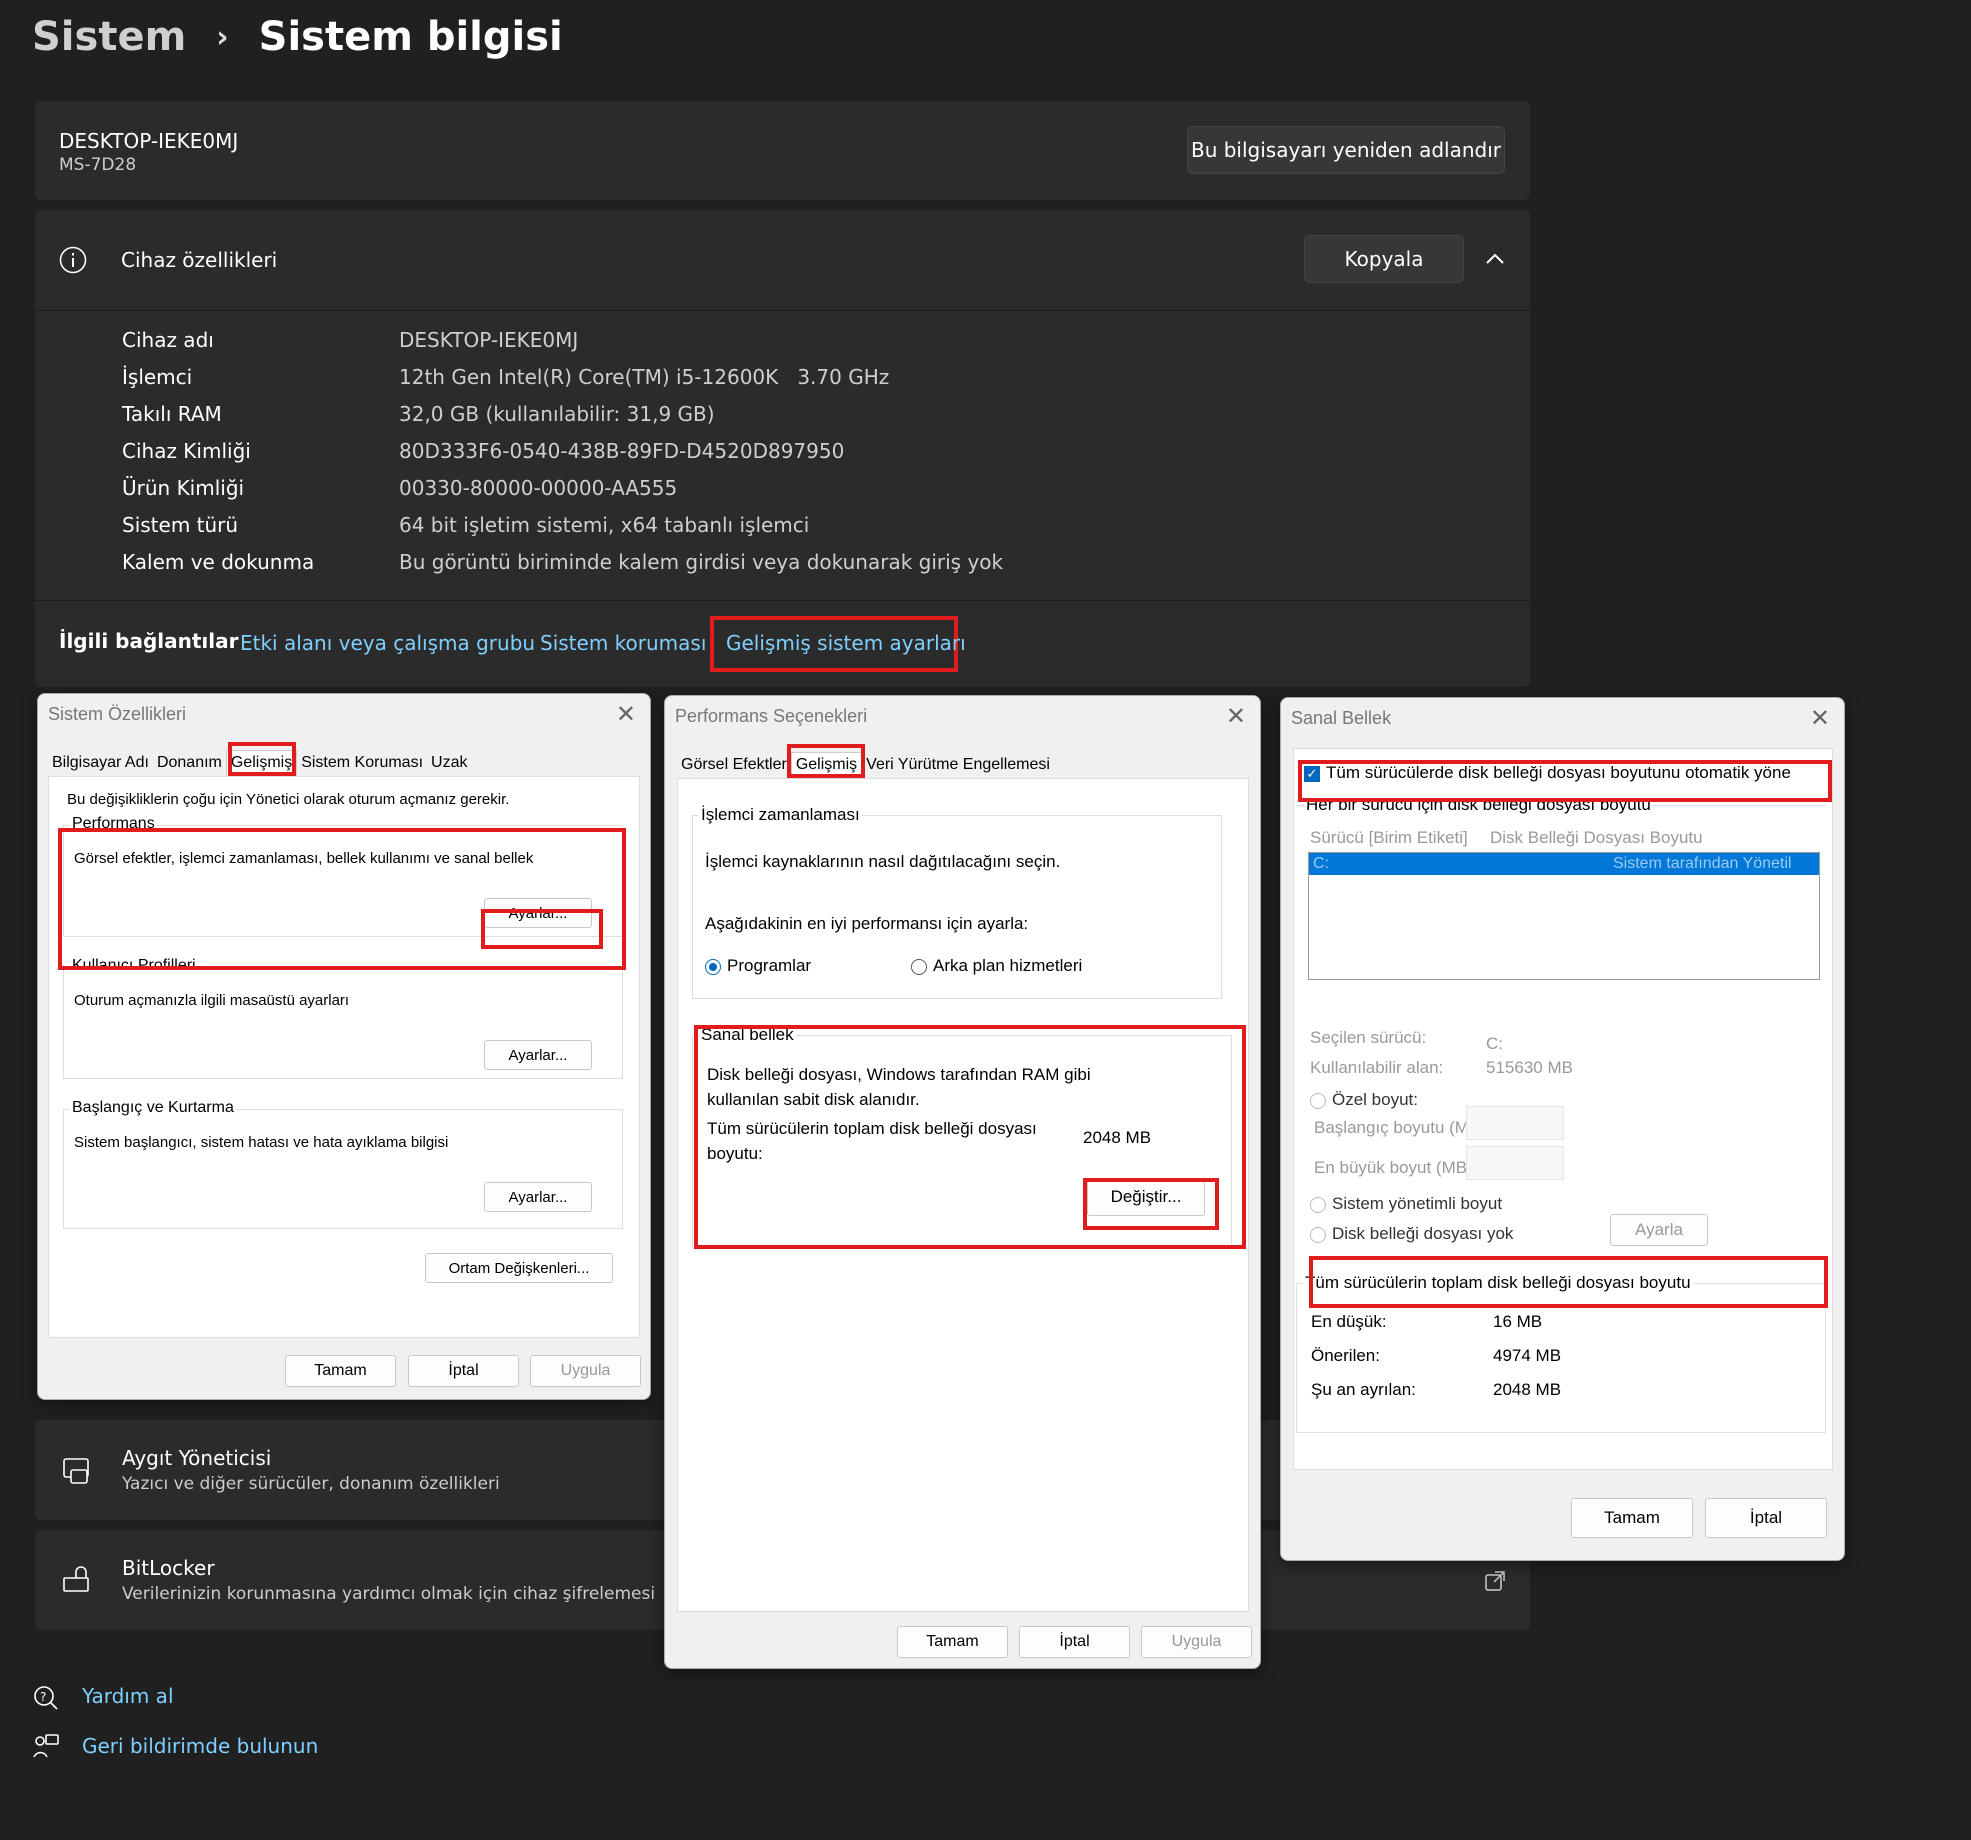 The height and width of the screenshot is (1840, 1971). I want to click on tab-hardware: Donanım, so click(189, 763).